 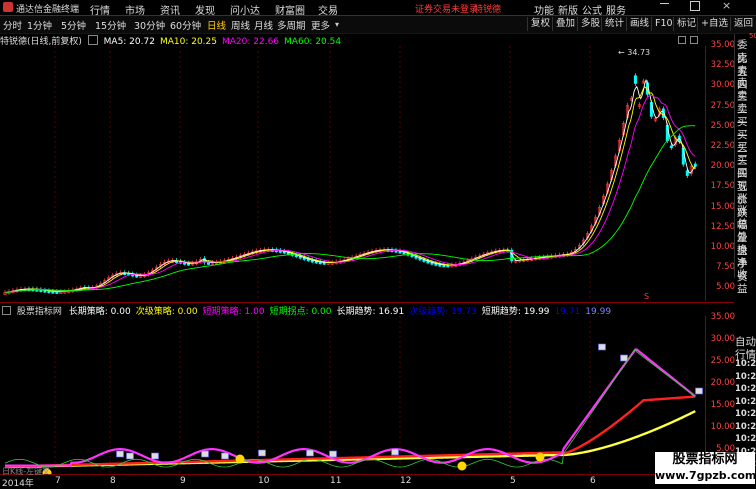 I want to click on period-multi: 多周期, so click(x=291, y=25).